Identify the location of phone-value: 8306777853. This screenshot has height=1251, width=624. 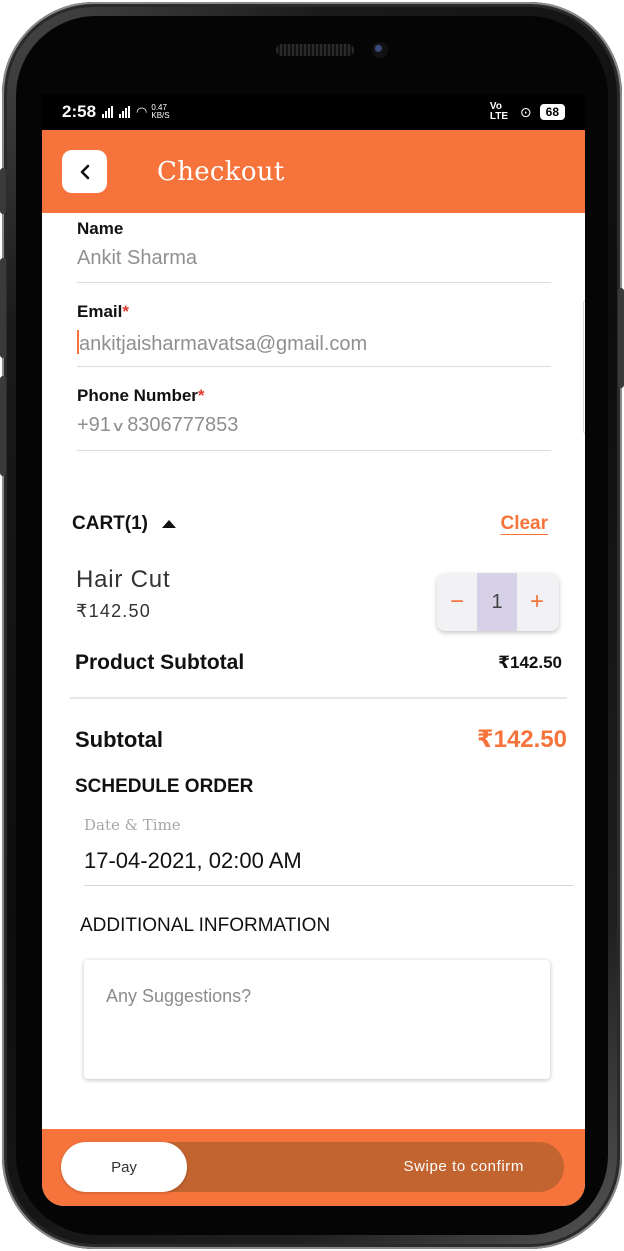
(183, 425).